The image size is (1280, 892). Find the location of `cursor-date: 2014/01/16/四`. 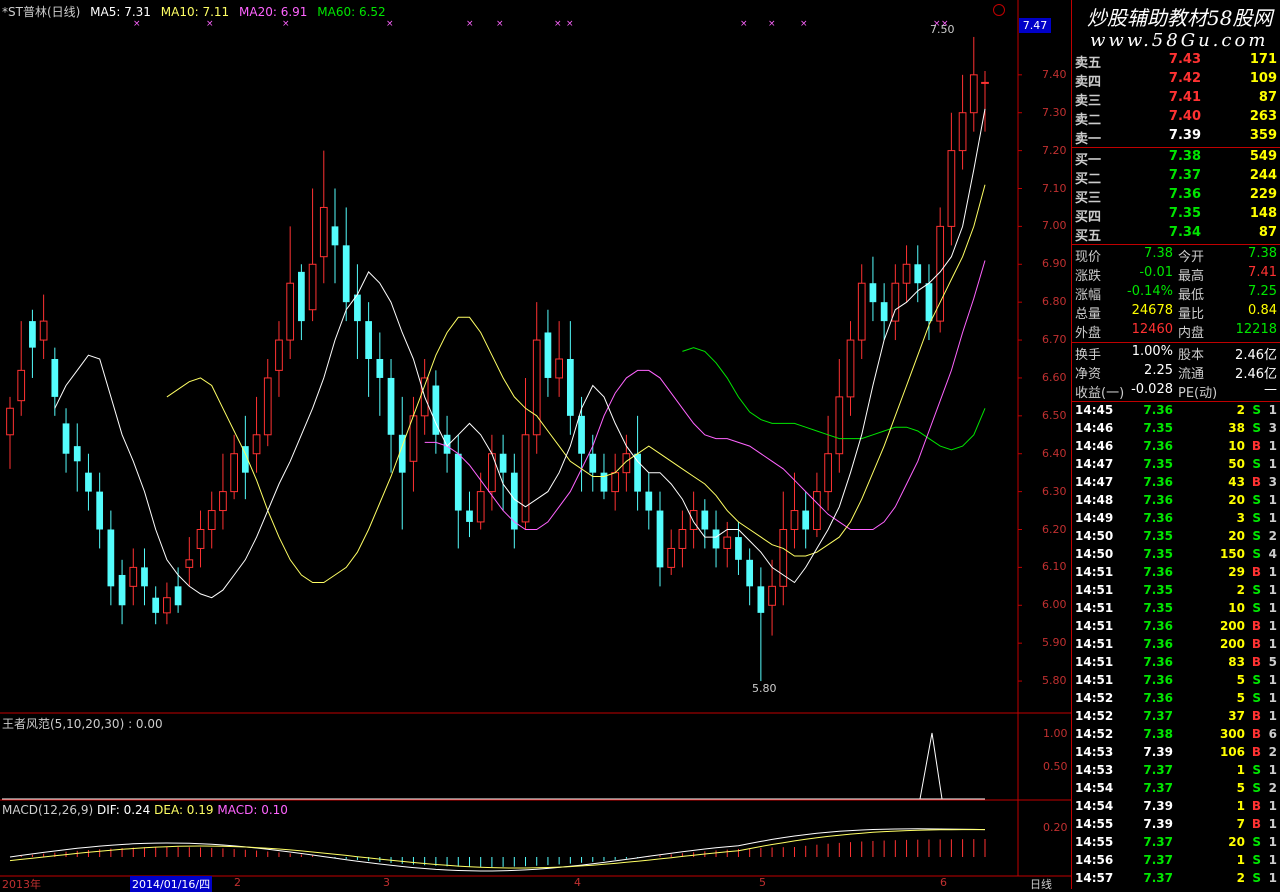

cursor-date: 2014/01/16/四 is located at coordinates (171, 884).